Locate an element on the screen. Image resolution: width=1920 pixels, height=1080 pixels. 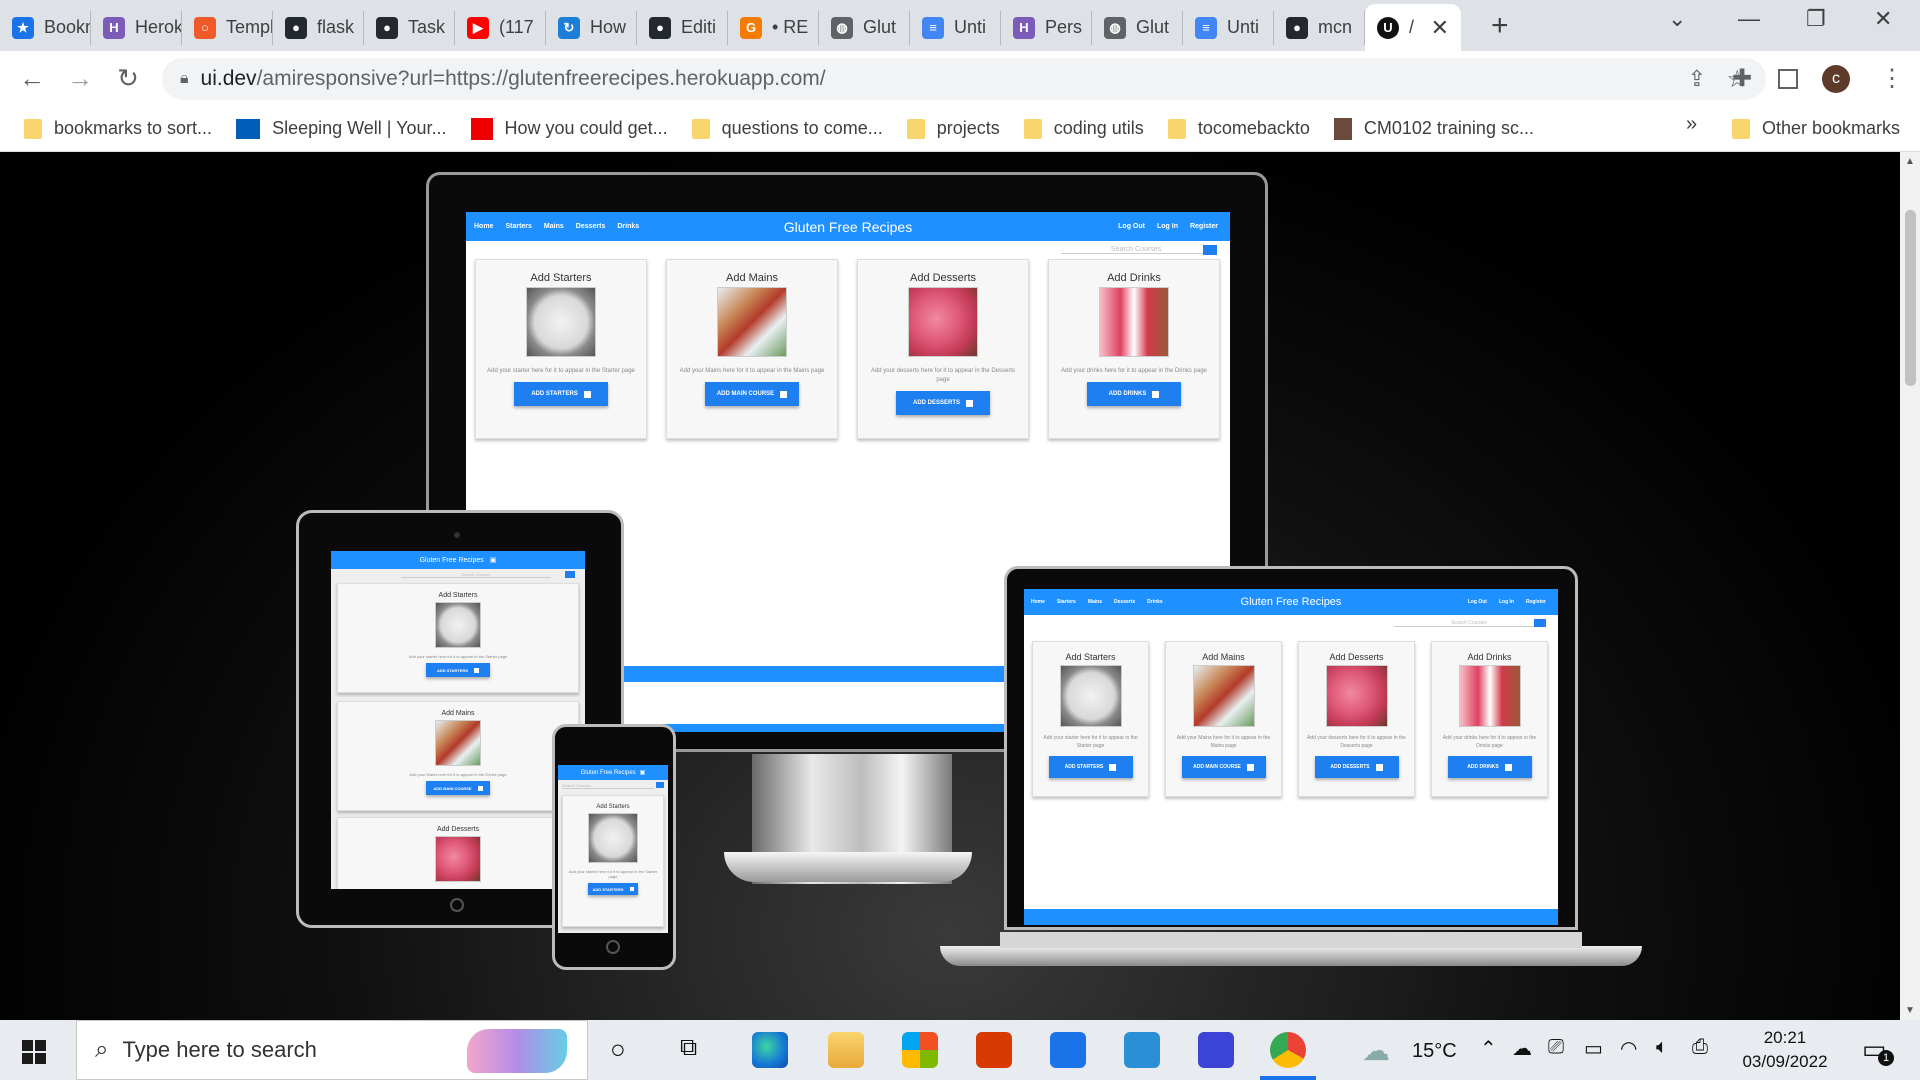
chrome-icon is located at coordinates (1288, 1050).